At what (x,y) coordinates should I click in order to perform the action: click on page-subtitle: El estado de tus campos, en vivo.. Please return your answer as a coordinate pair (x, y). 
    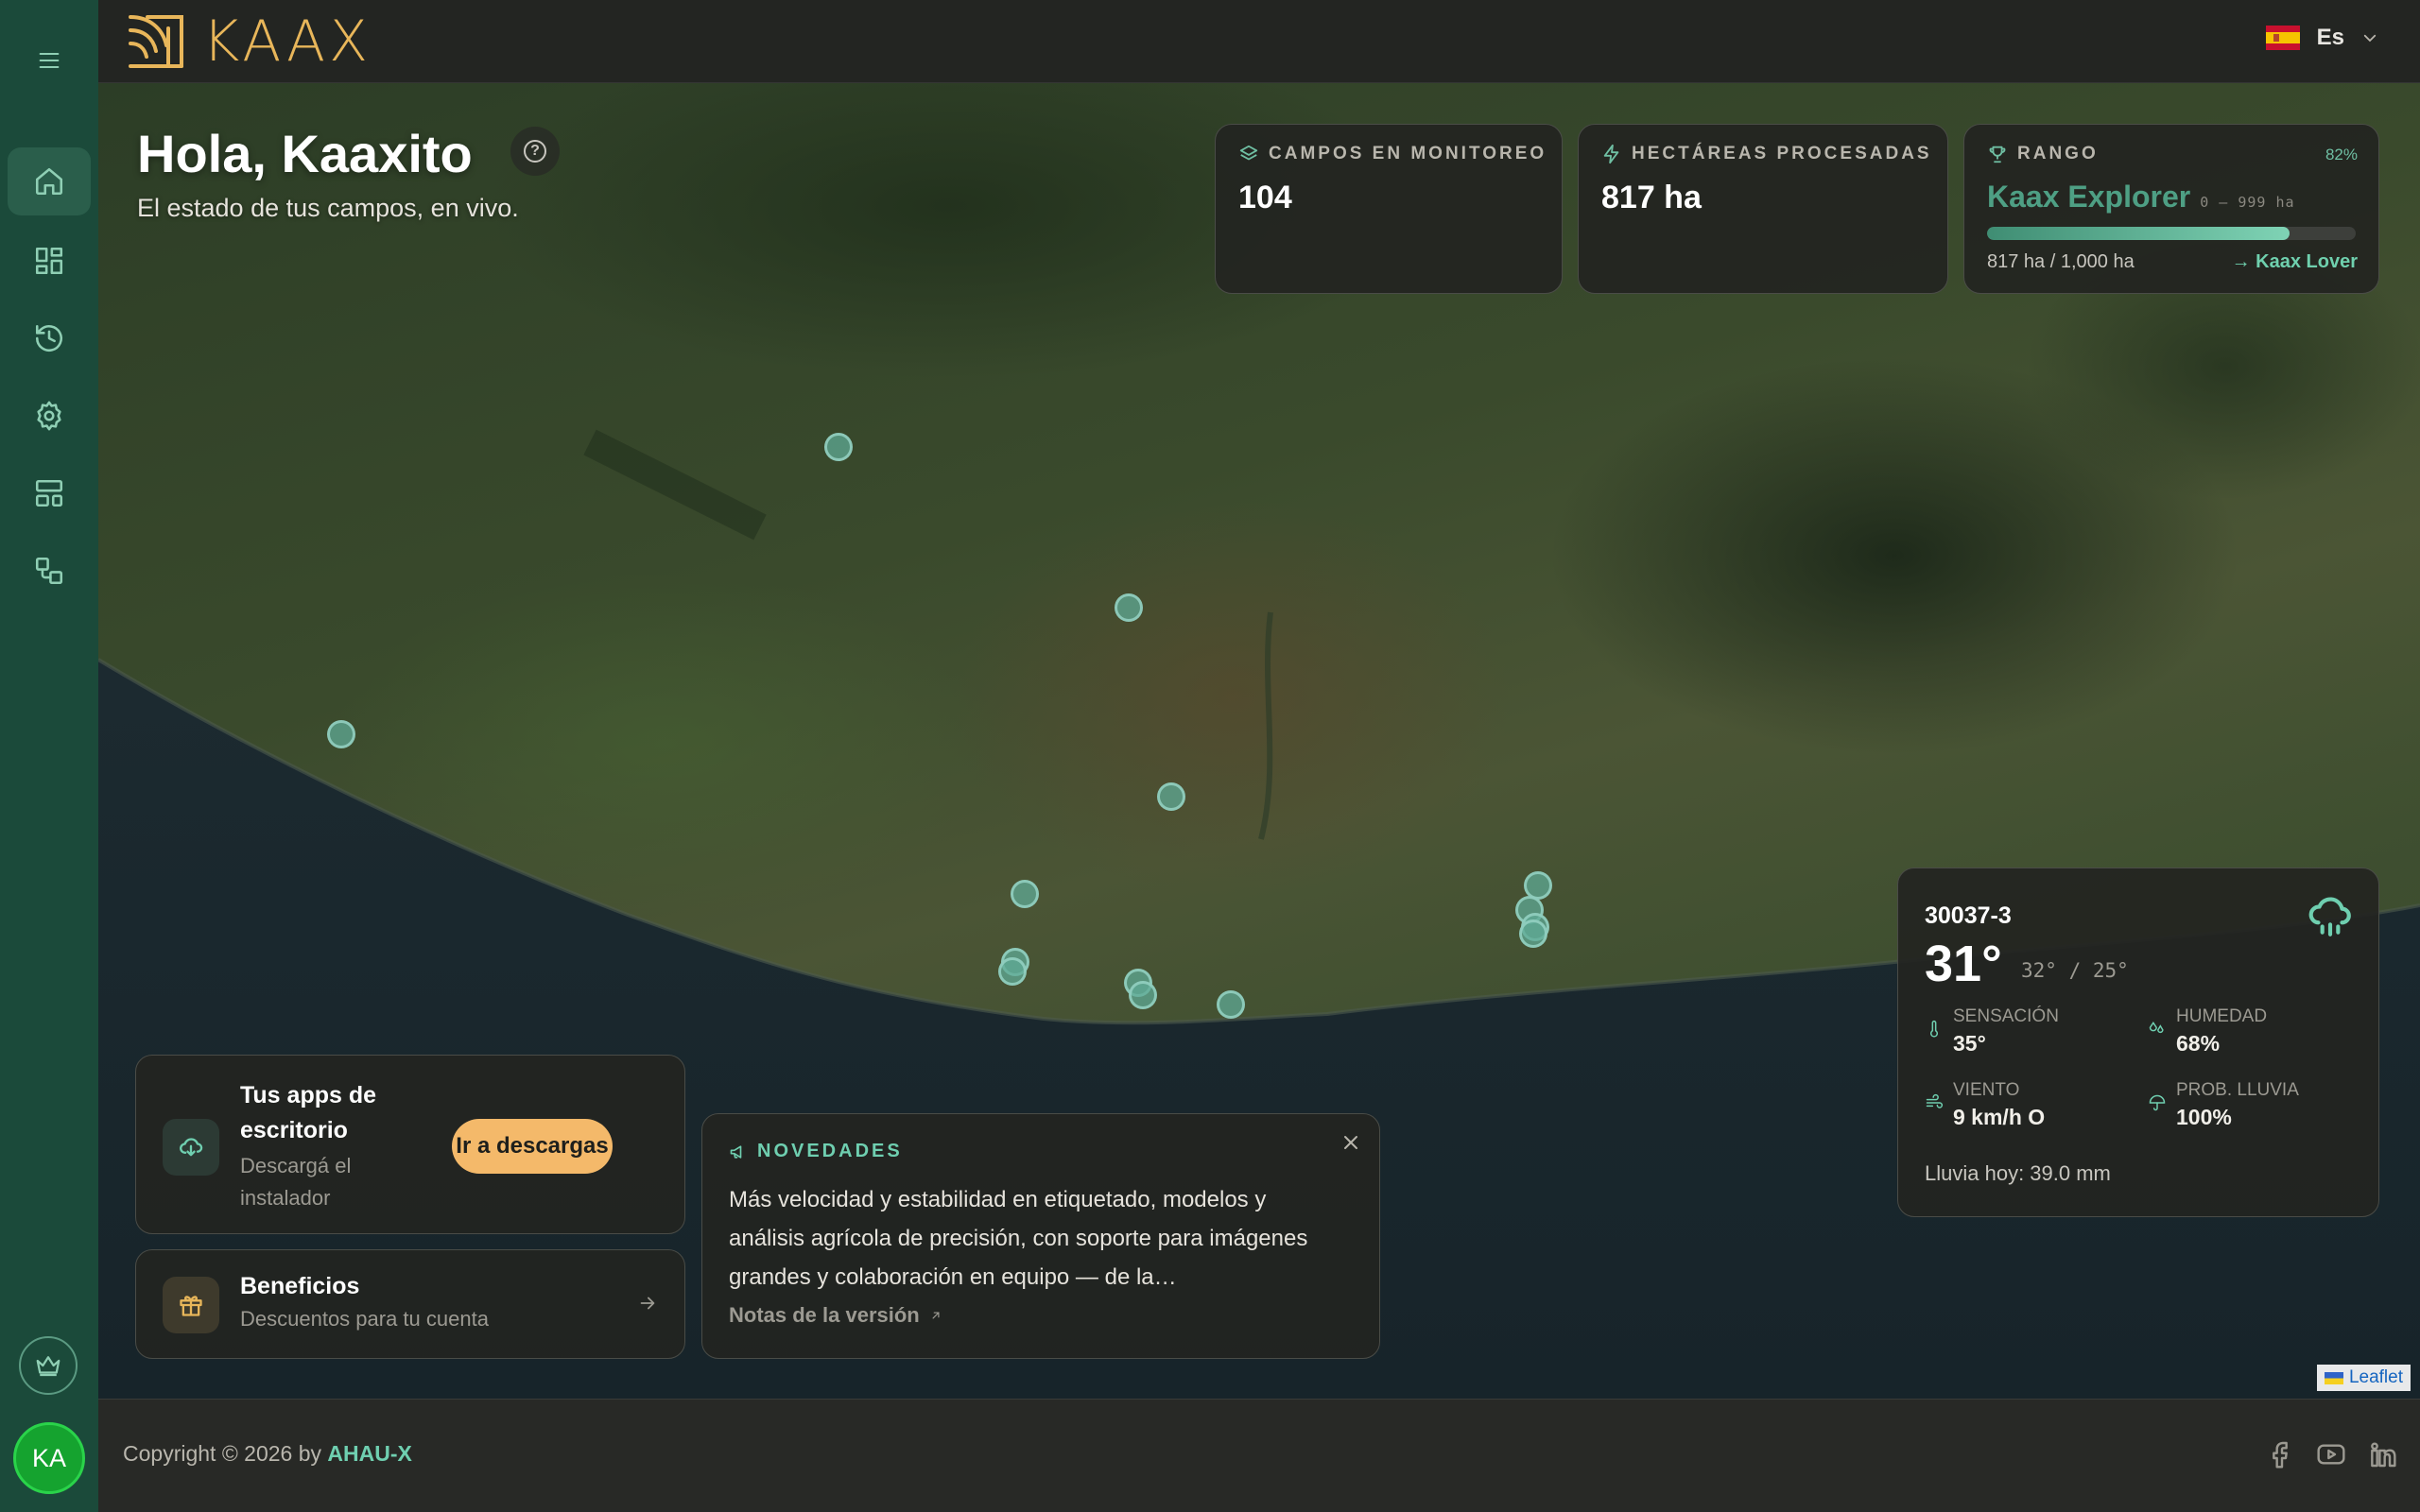
    Looking at the image, I should click on (328, 208).